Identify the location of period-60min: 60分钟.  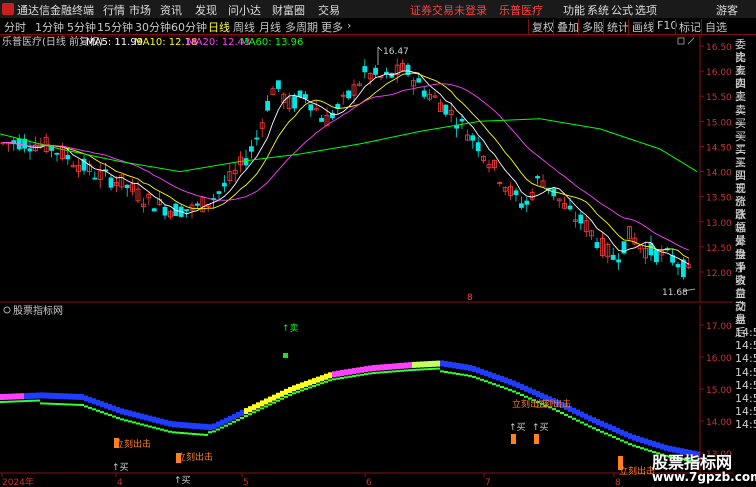
(189, 27).